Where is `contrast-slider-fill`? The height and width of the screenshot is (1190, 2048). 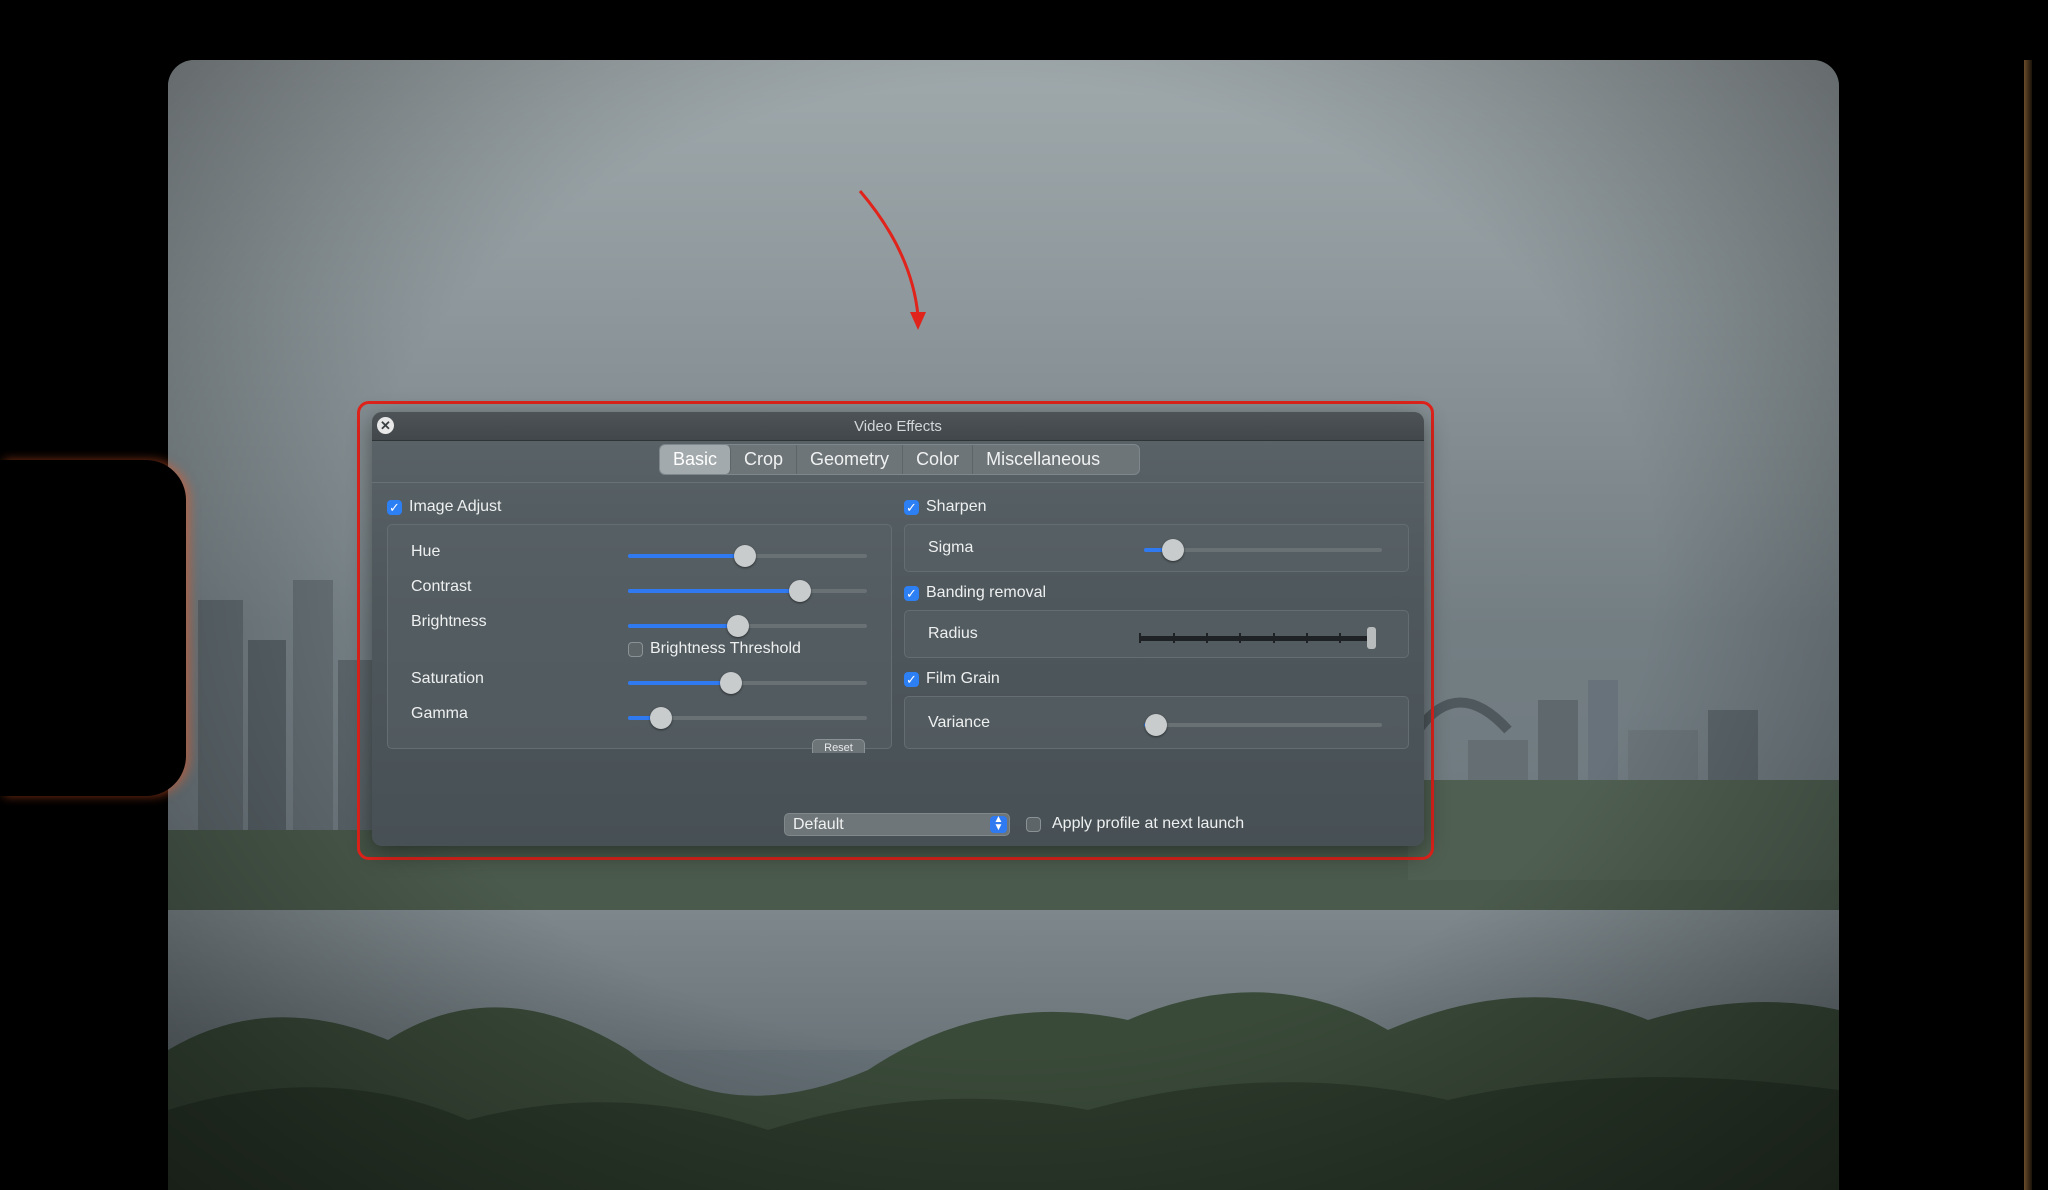
contrast-slider-fill is located at coordinates (714, 591).